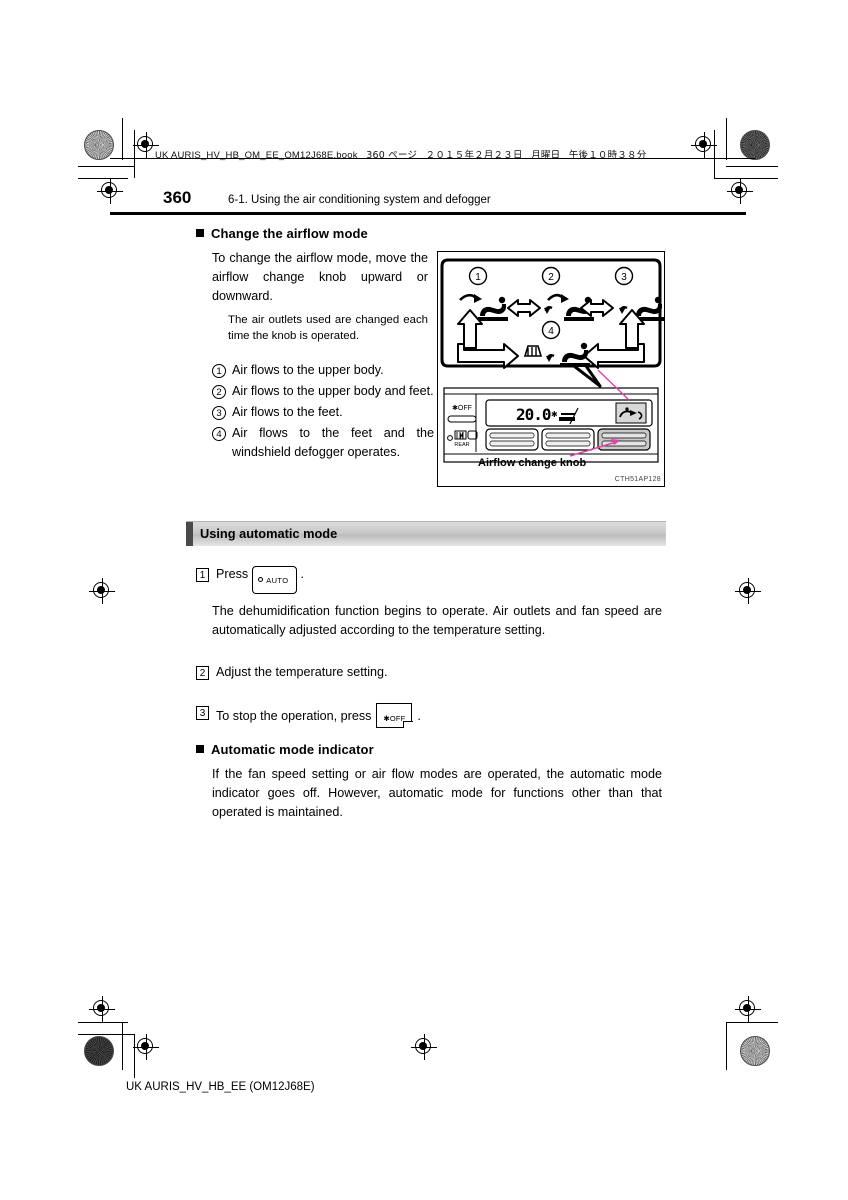 The image size is (848, 1200). Describe the element at coordinates (202, 575) in the screenshot. I see `step-1-number: 1` at that location.